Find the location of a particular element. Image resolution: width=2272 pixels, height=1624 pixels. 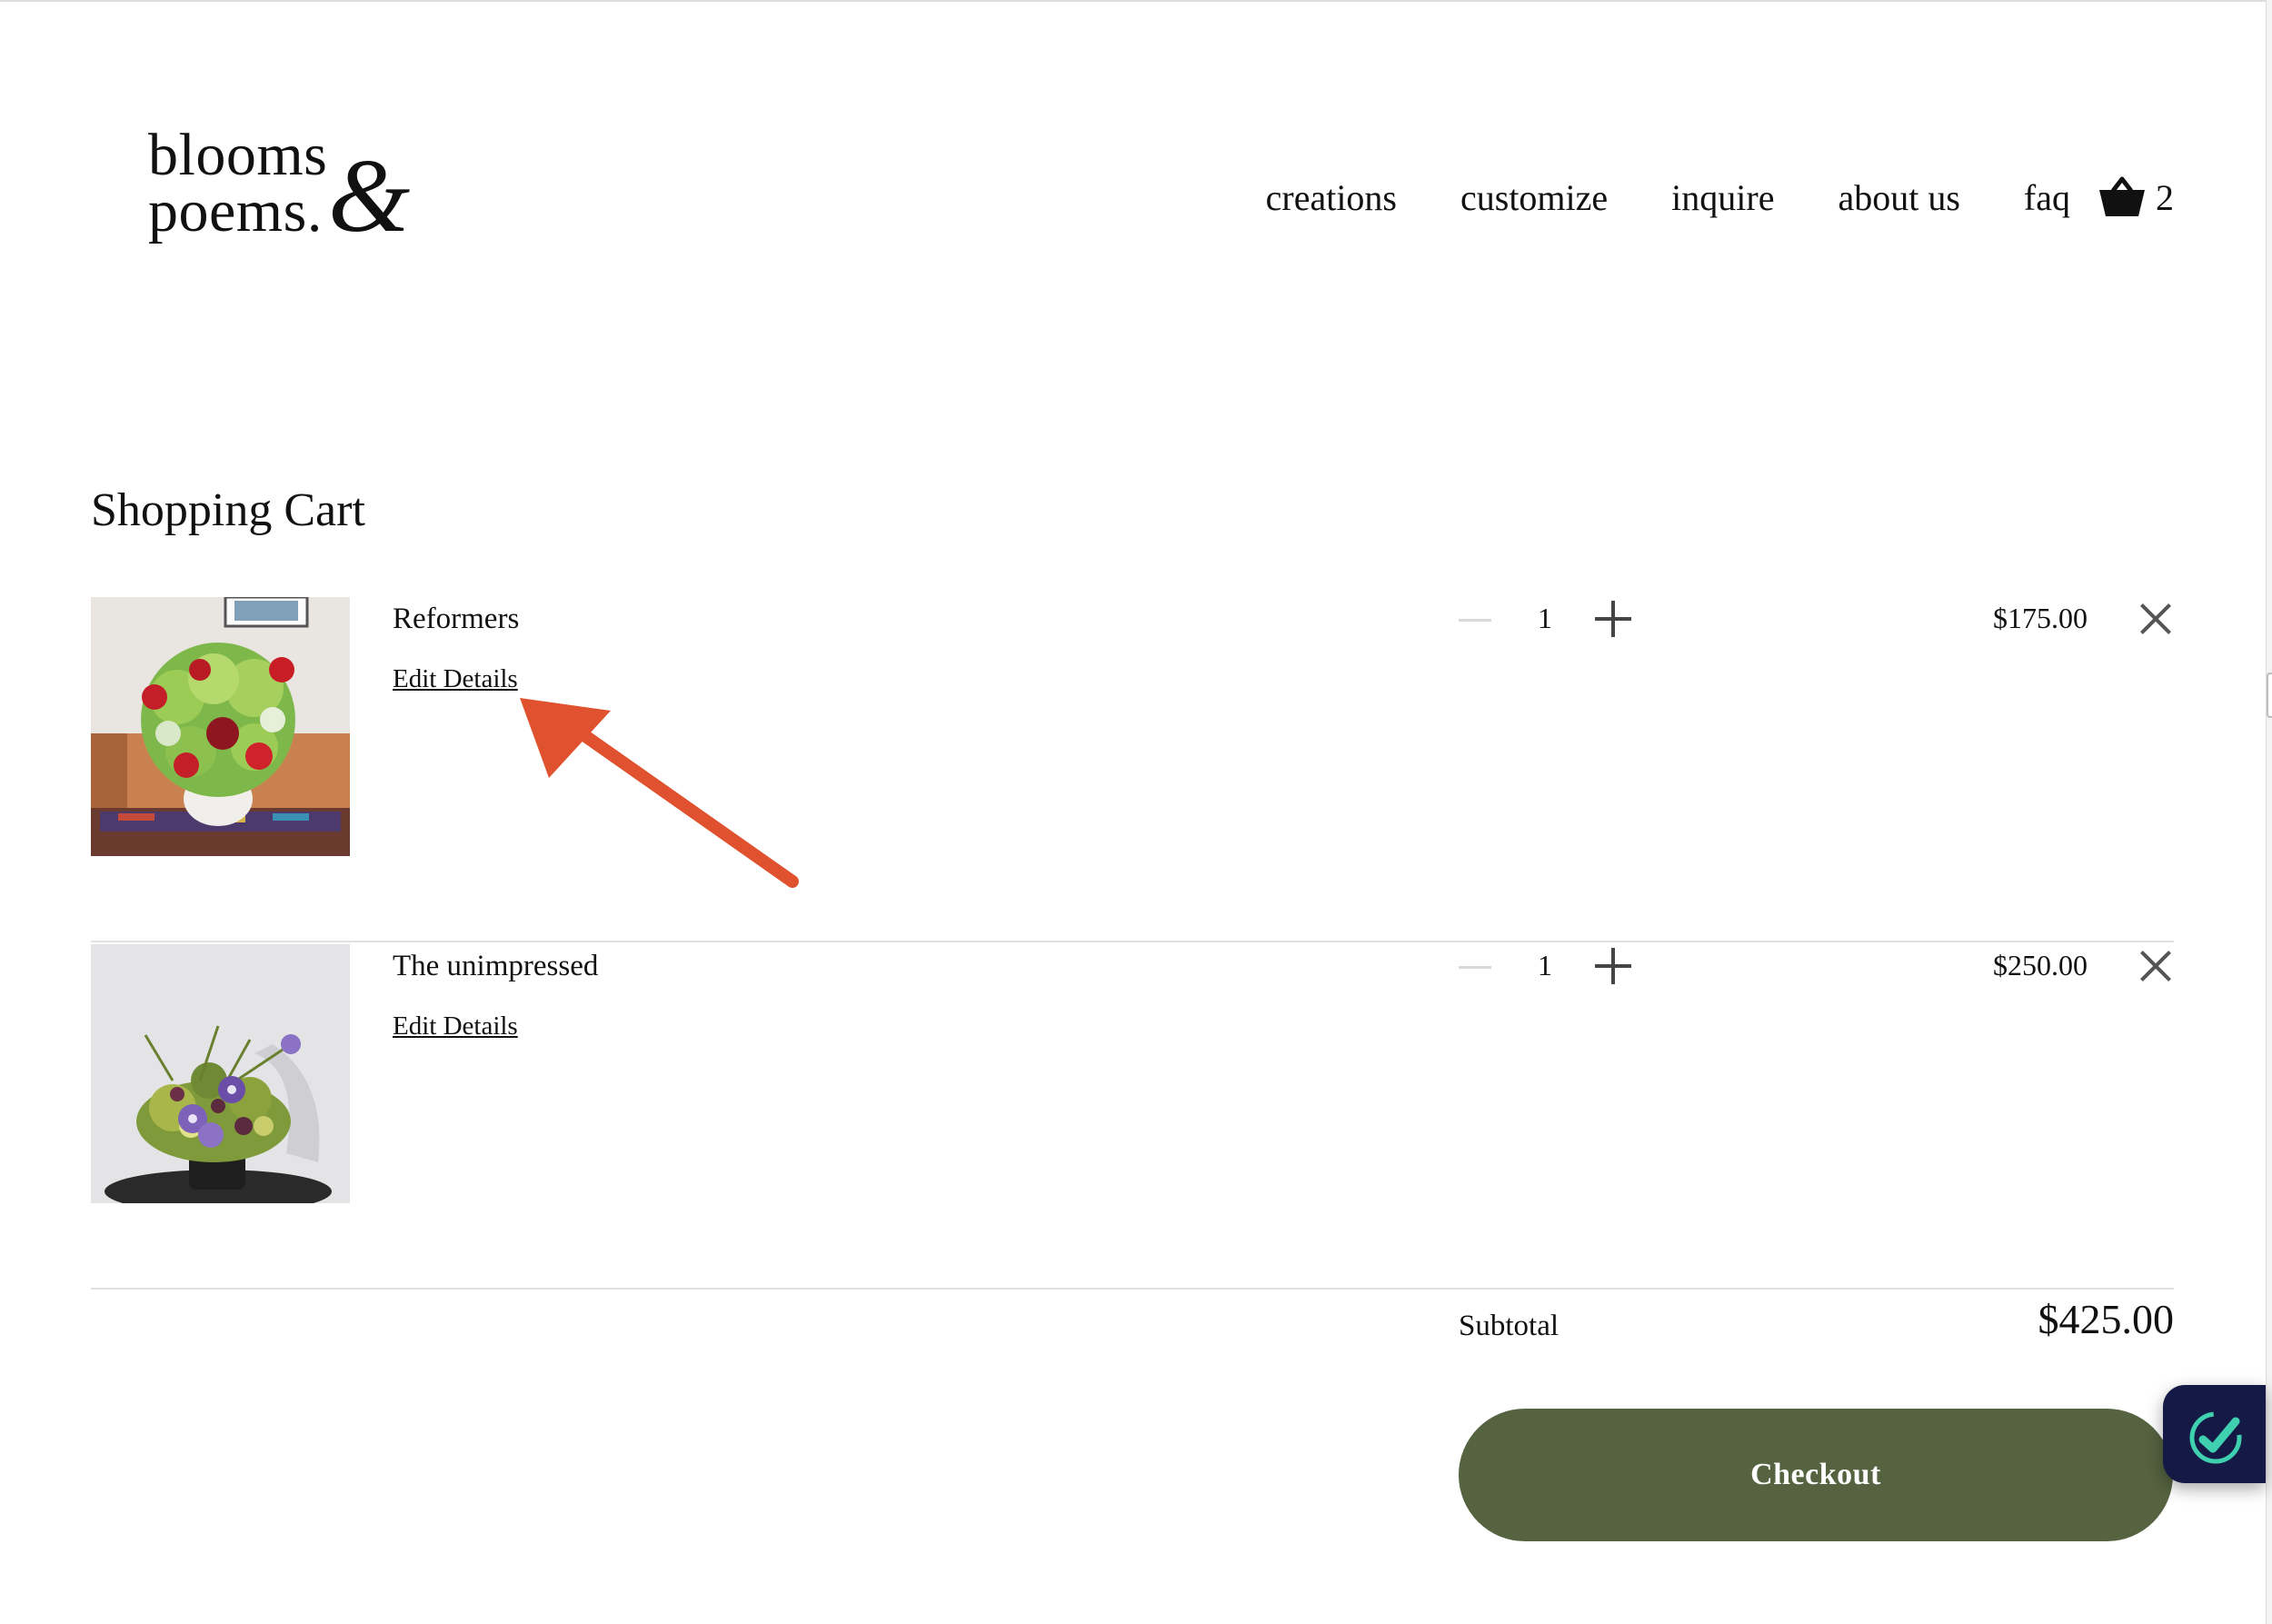

flower-arrangement-purple-icon is located at coordinates (220, 1073).